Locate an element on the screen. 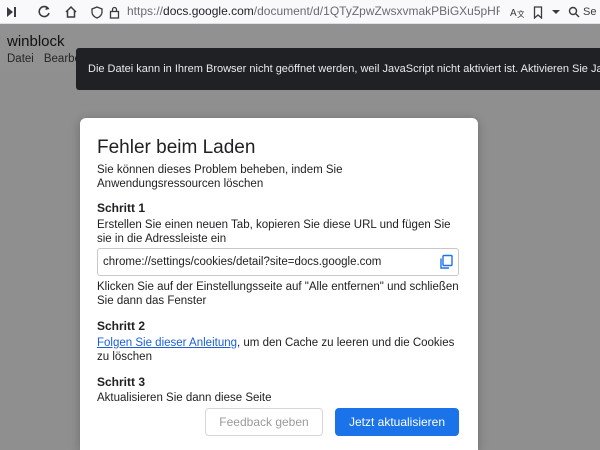 This screenshot has height=450, width=600. svg-text: 文 is located at coordinates (520, 13).